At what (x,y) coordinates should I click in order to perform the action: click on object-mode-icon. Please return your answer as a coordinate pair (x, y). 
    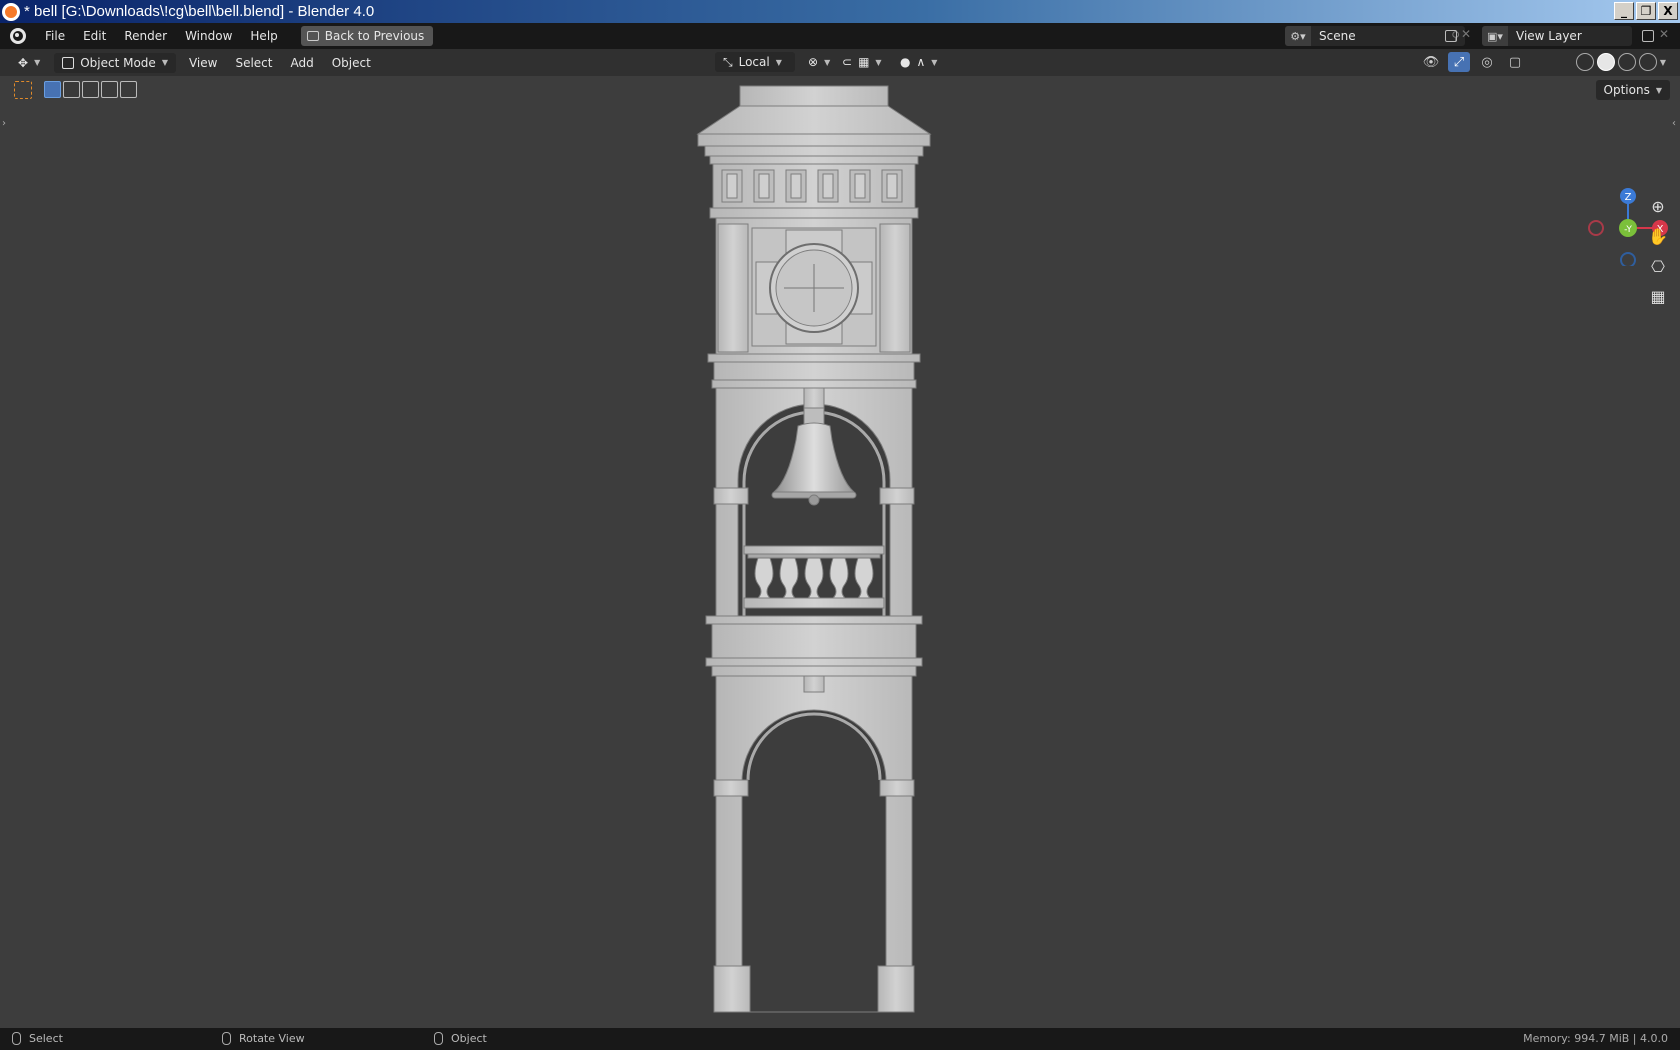
    Looking at the image, I should click on (68, 62).